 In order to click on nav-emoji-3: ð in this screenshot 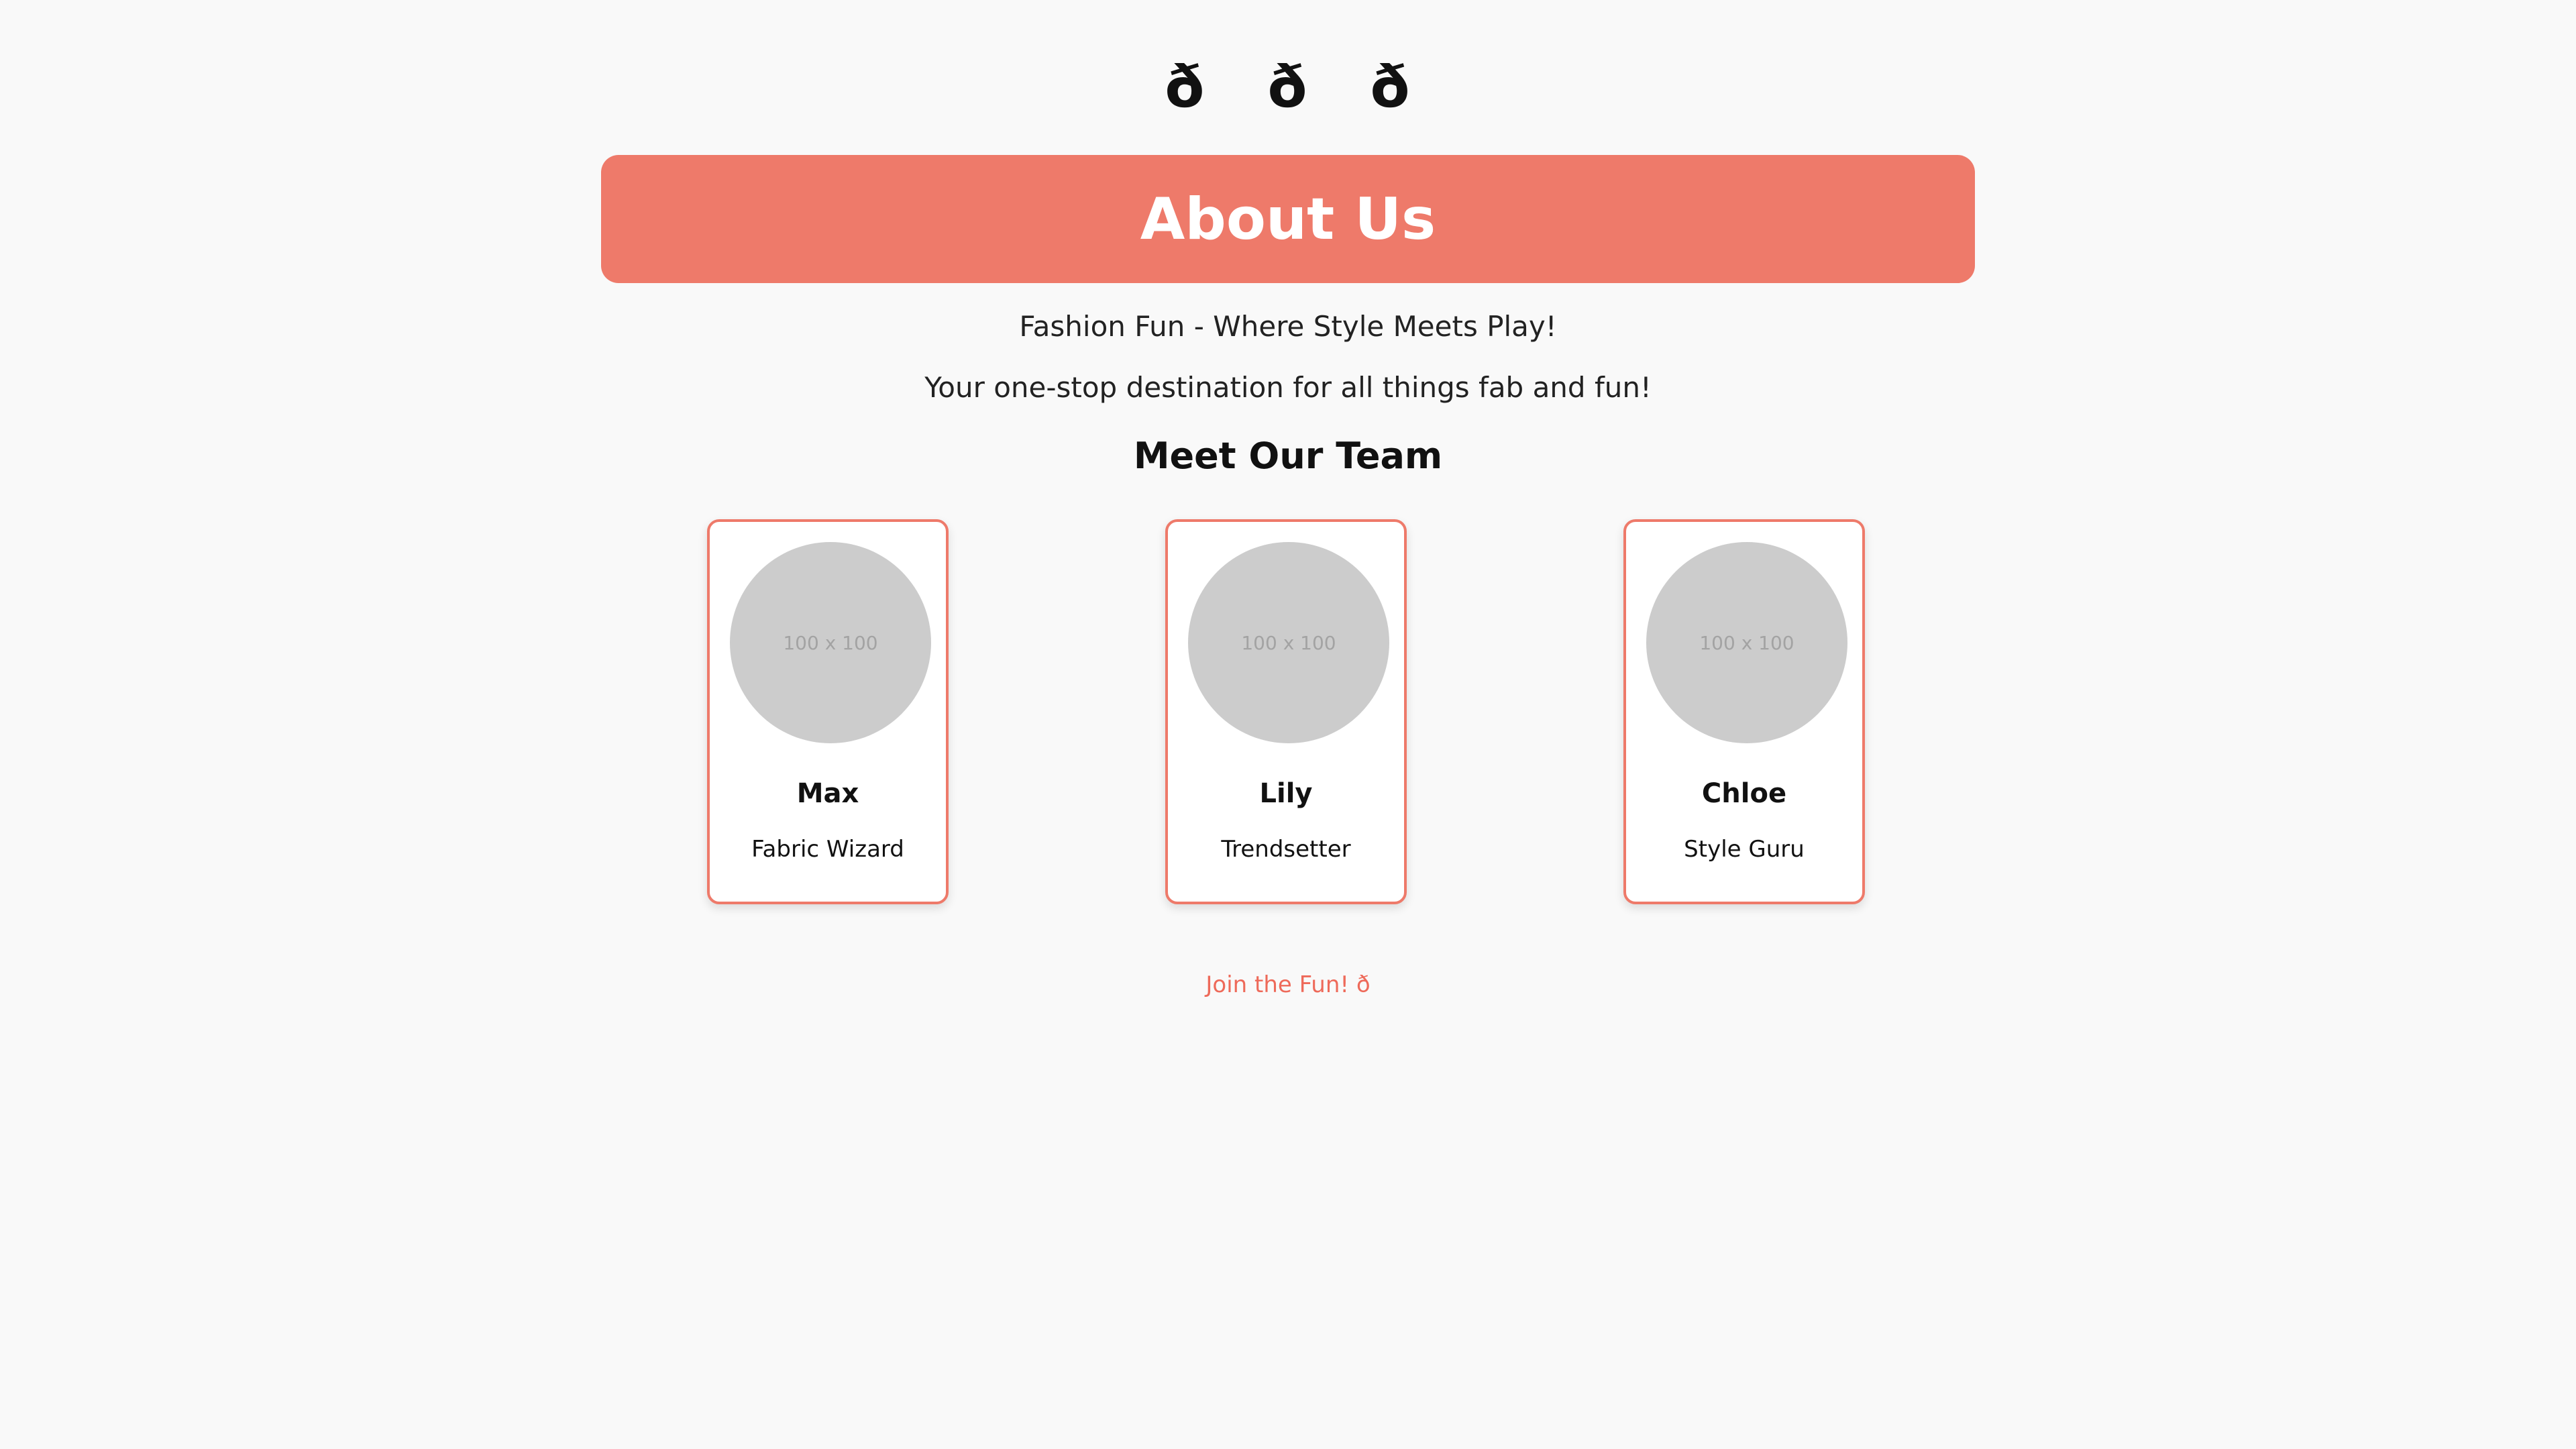, I will do `click(1391, 87)`.